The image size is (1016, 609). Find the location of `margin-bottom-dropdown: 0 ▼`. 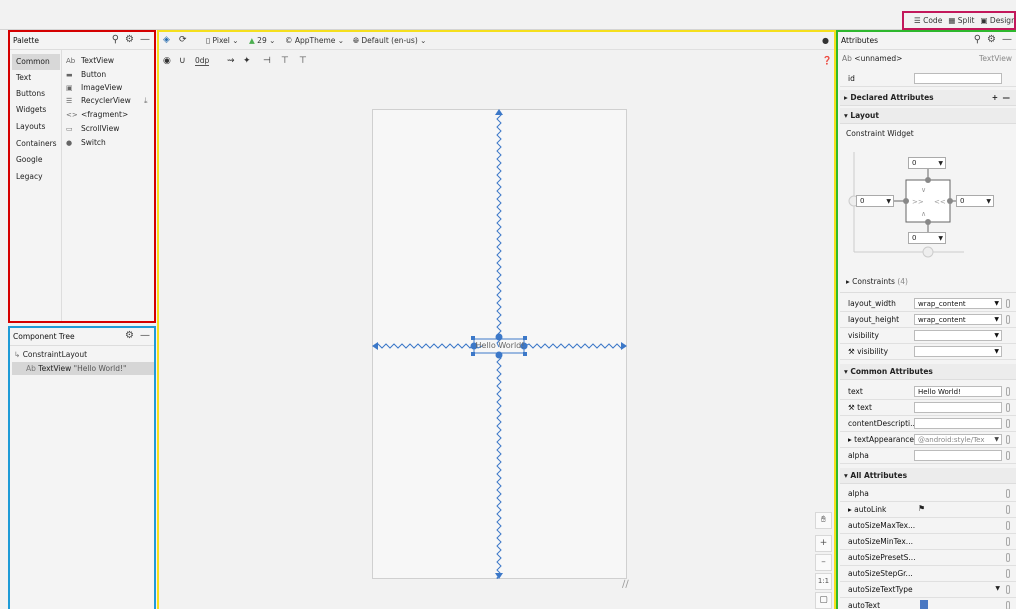

margin-bottom-dropdown: 0 ▼ is located at coordinates (927, 238).